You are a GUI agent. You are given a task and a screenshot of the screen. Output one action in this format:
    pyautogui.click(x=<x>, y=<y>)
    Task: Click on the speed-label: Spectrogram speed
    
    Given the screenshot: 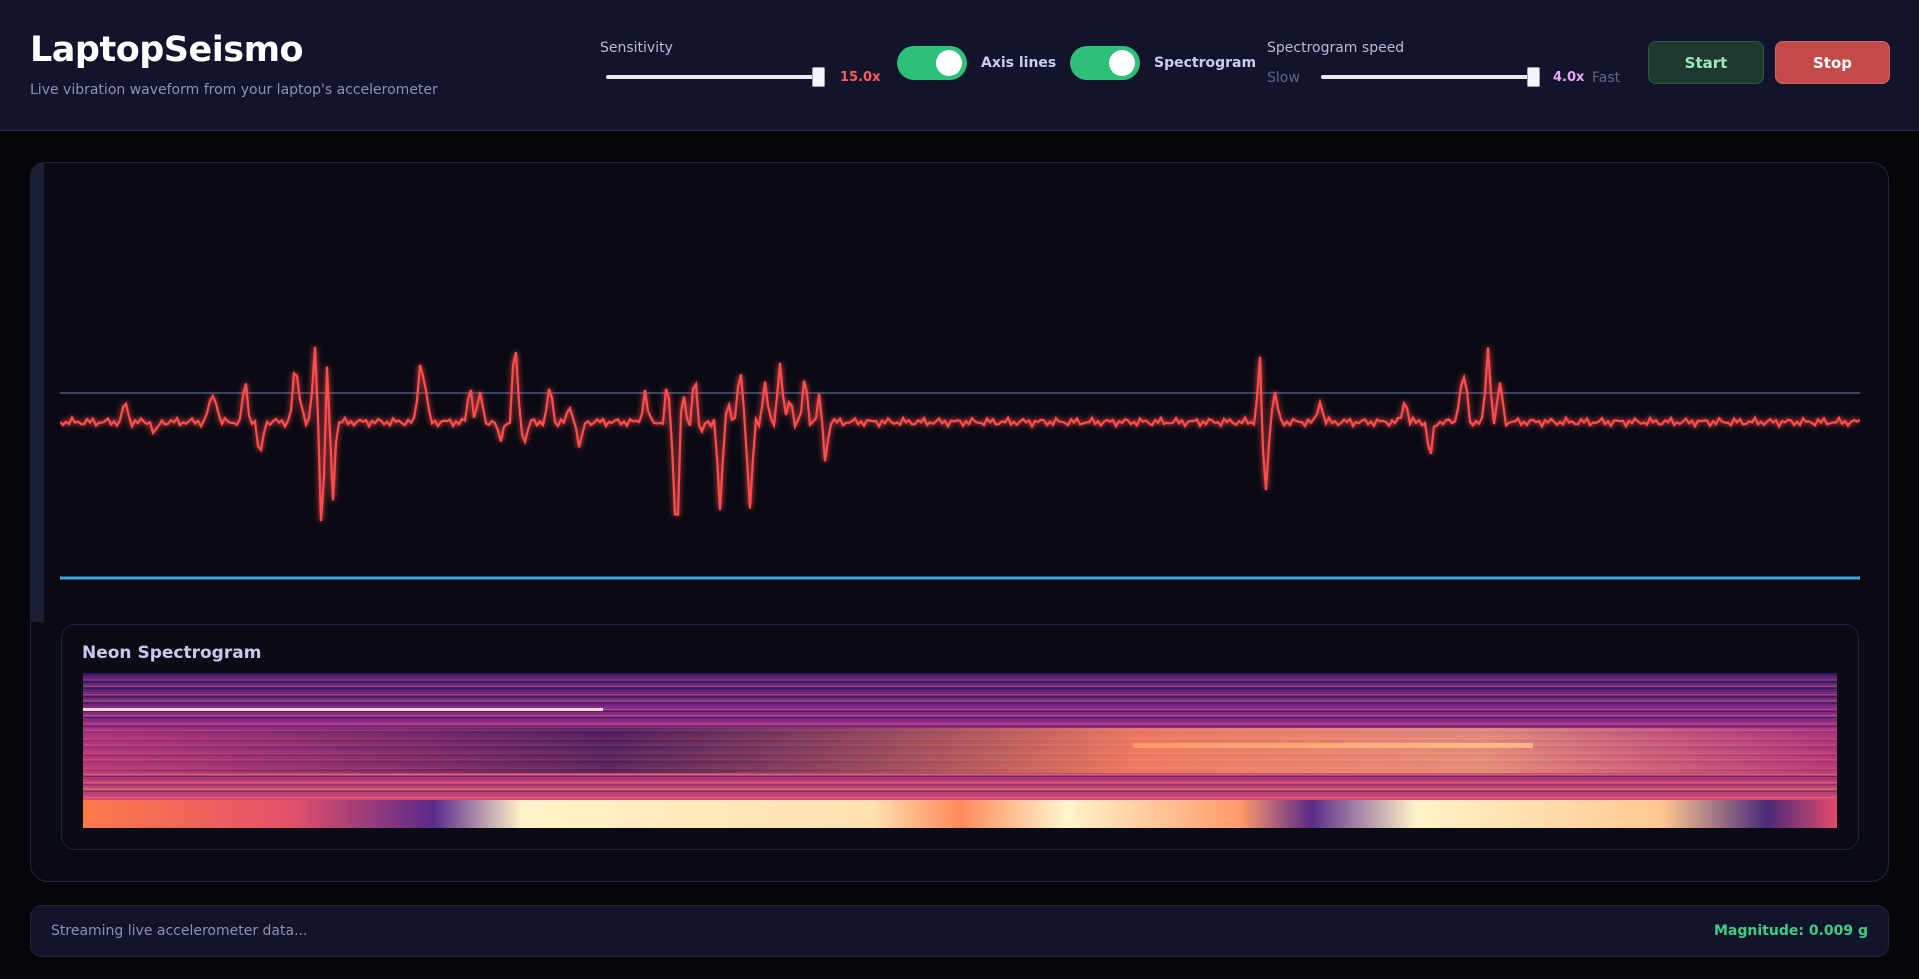 What is the action you would take?
    pyautogui.click(x=1336, y=48)
    